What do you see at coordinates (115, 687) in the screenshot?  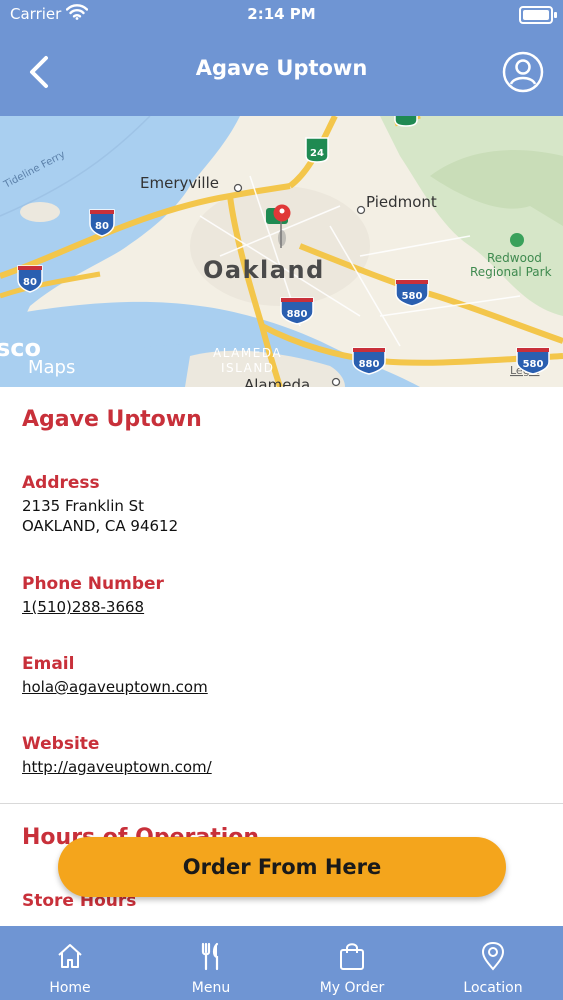 I see `email-link: hola@agaveuptown.com` at bounding box center [115, 687].